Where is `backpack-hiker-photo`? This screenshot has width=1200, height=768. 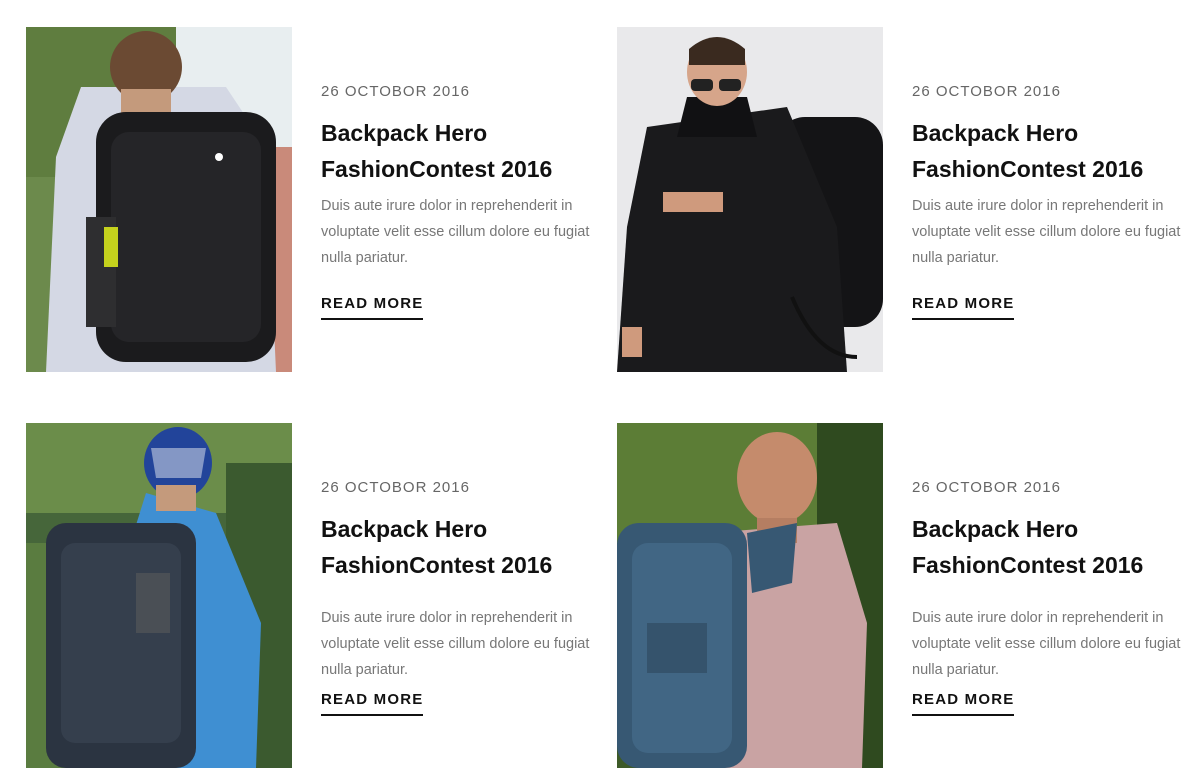
backpack-hiker-photo is located at coordinates (159, 595).